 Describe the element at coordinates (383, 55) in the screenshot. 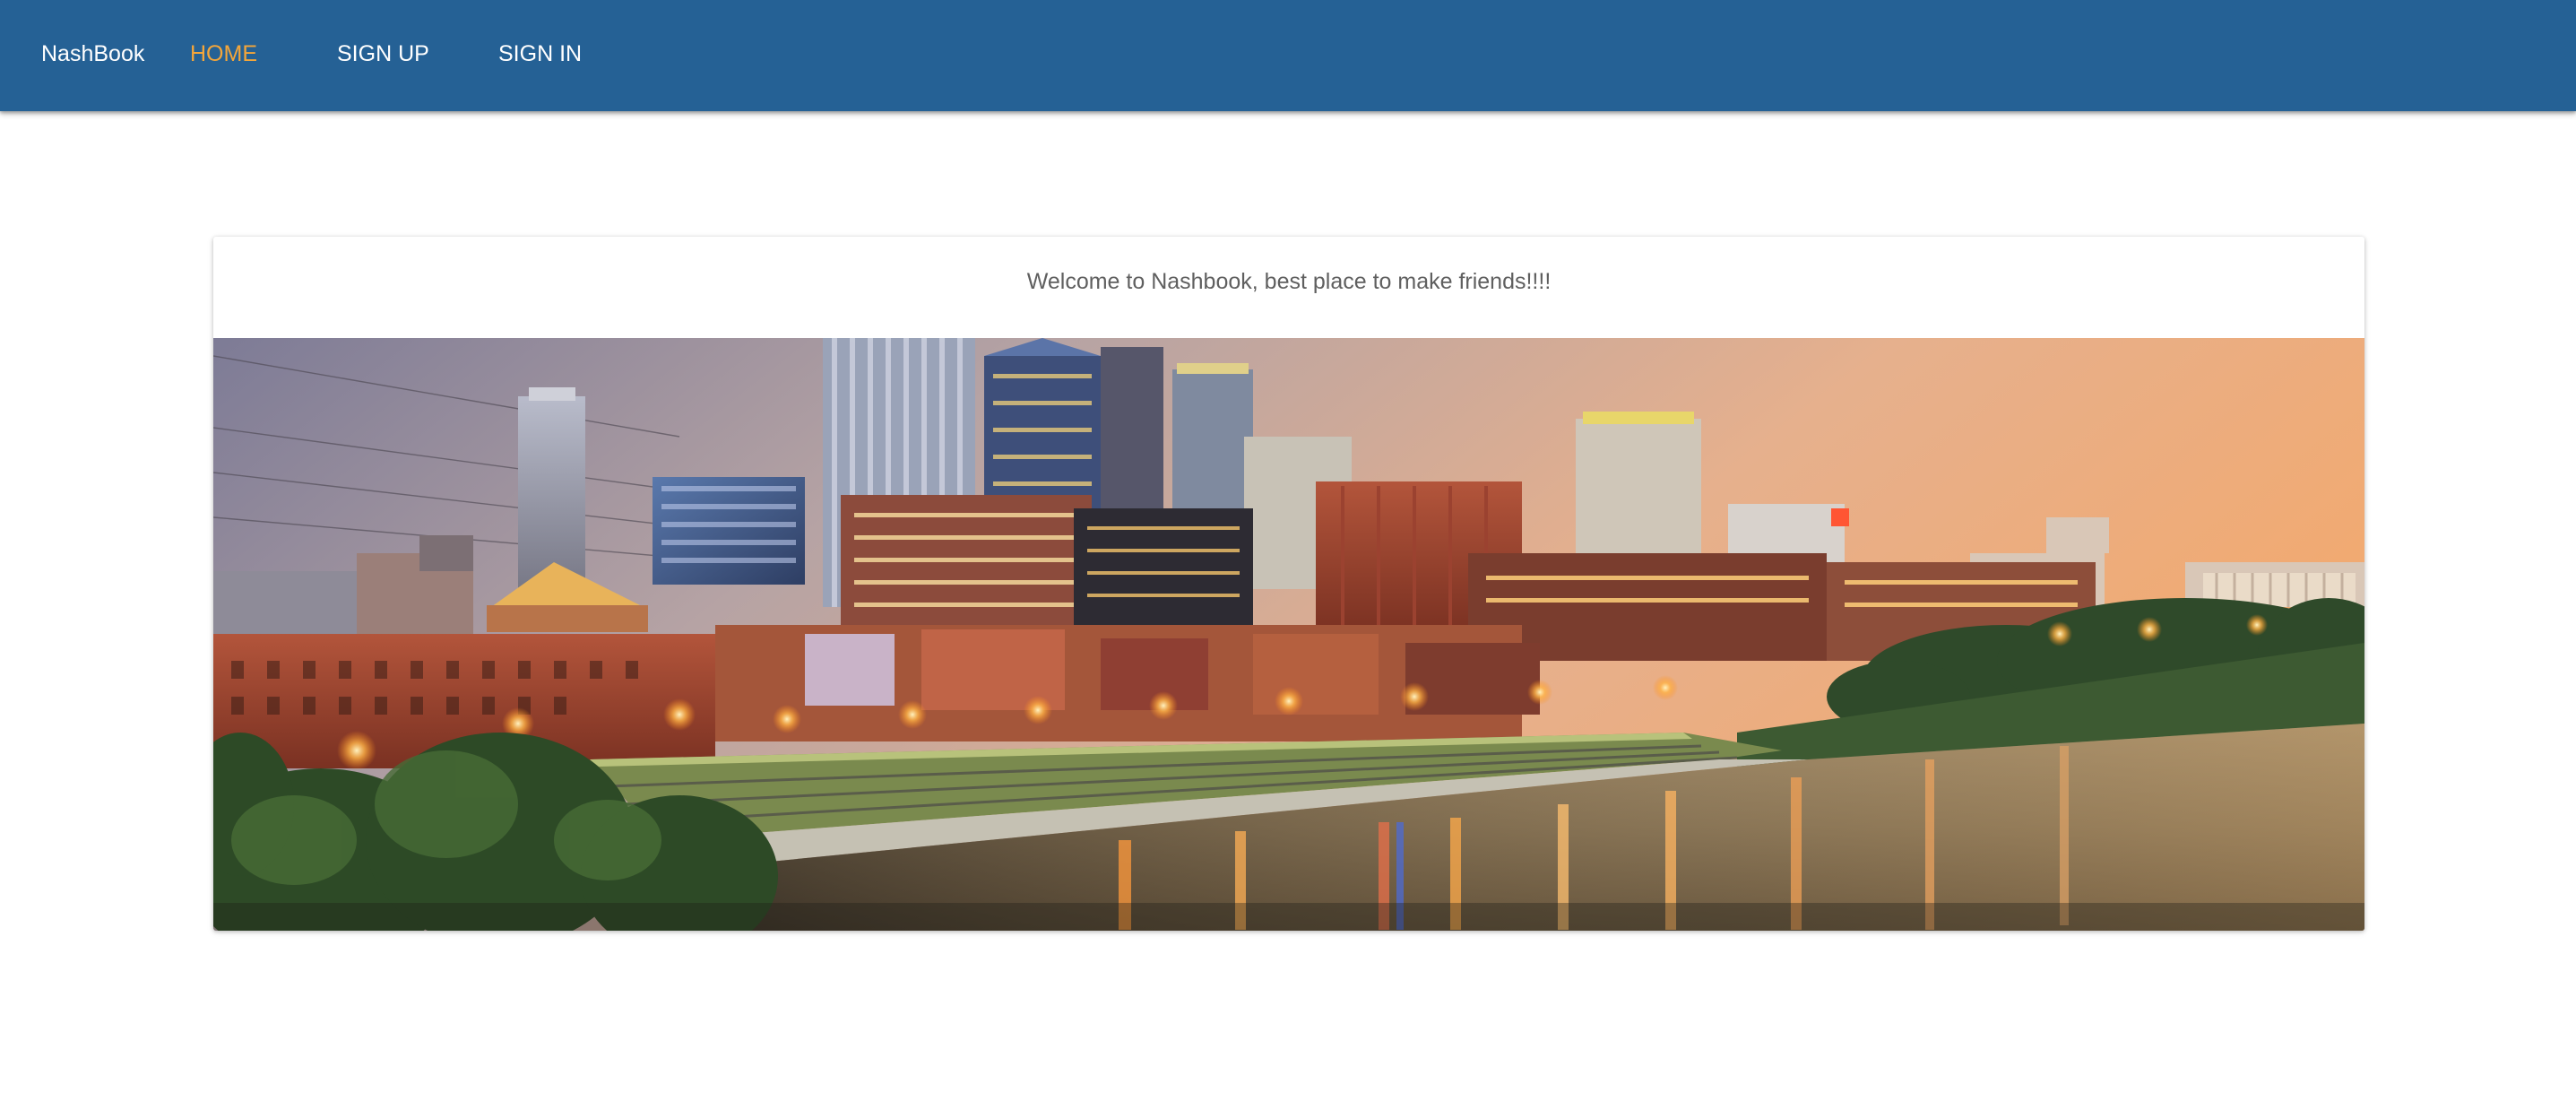

I see `nav-signup-link: SIGN UP` at that location.